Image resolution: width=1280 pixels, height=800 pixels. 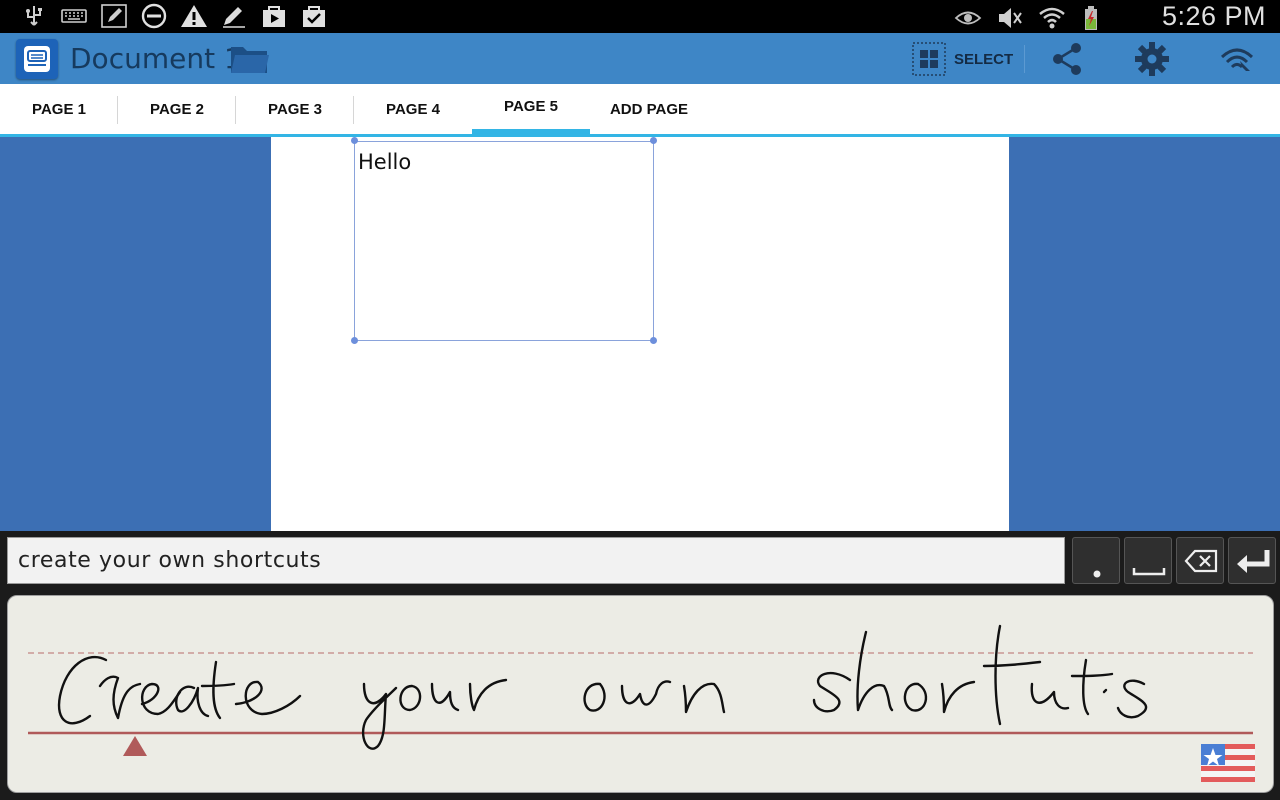 What do you see at coordinates (154, 16) in the screenshot?
I see `do-not-disturb-icon` at bounding box center [154, 16].